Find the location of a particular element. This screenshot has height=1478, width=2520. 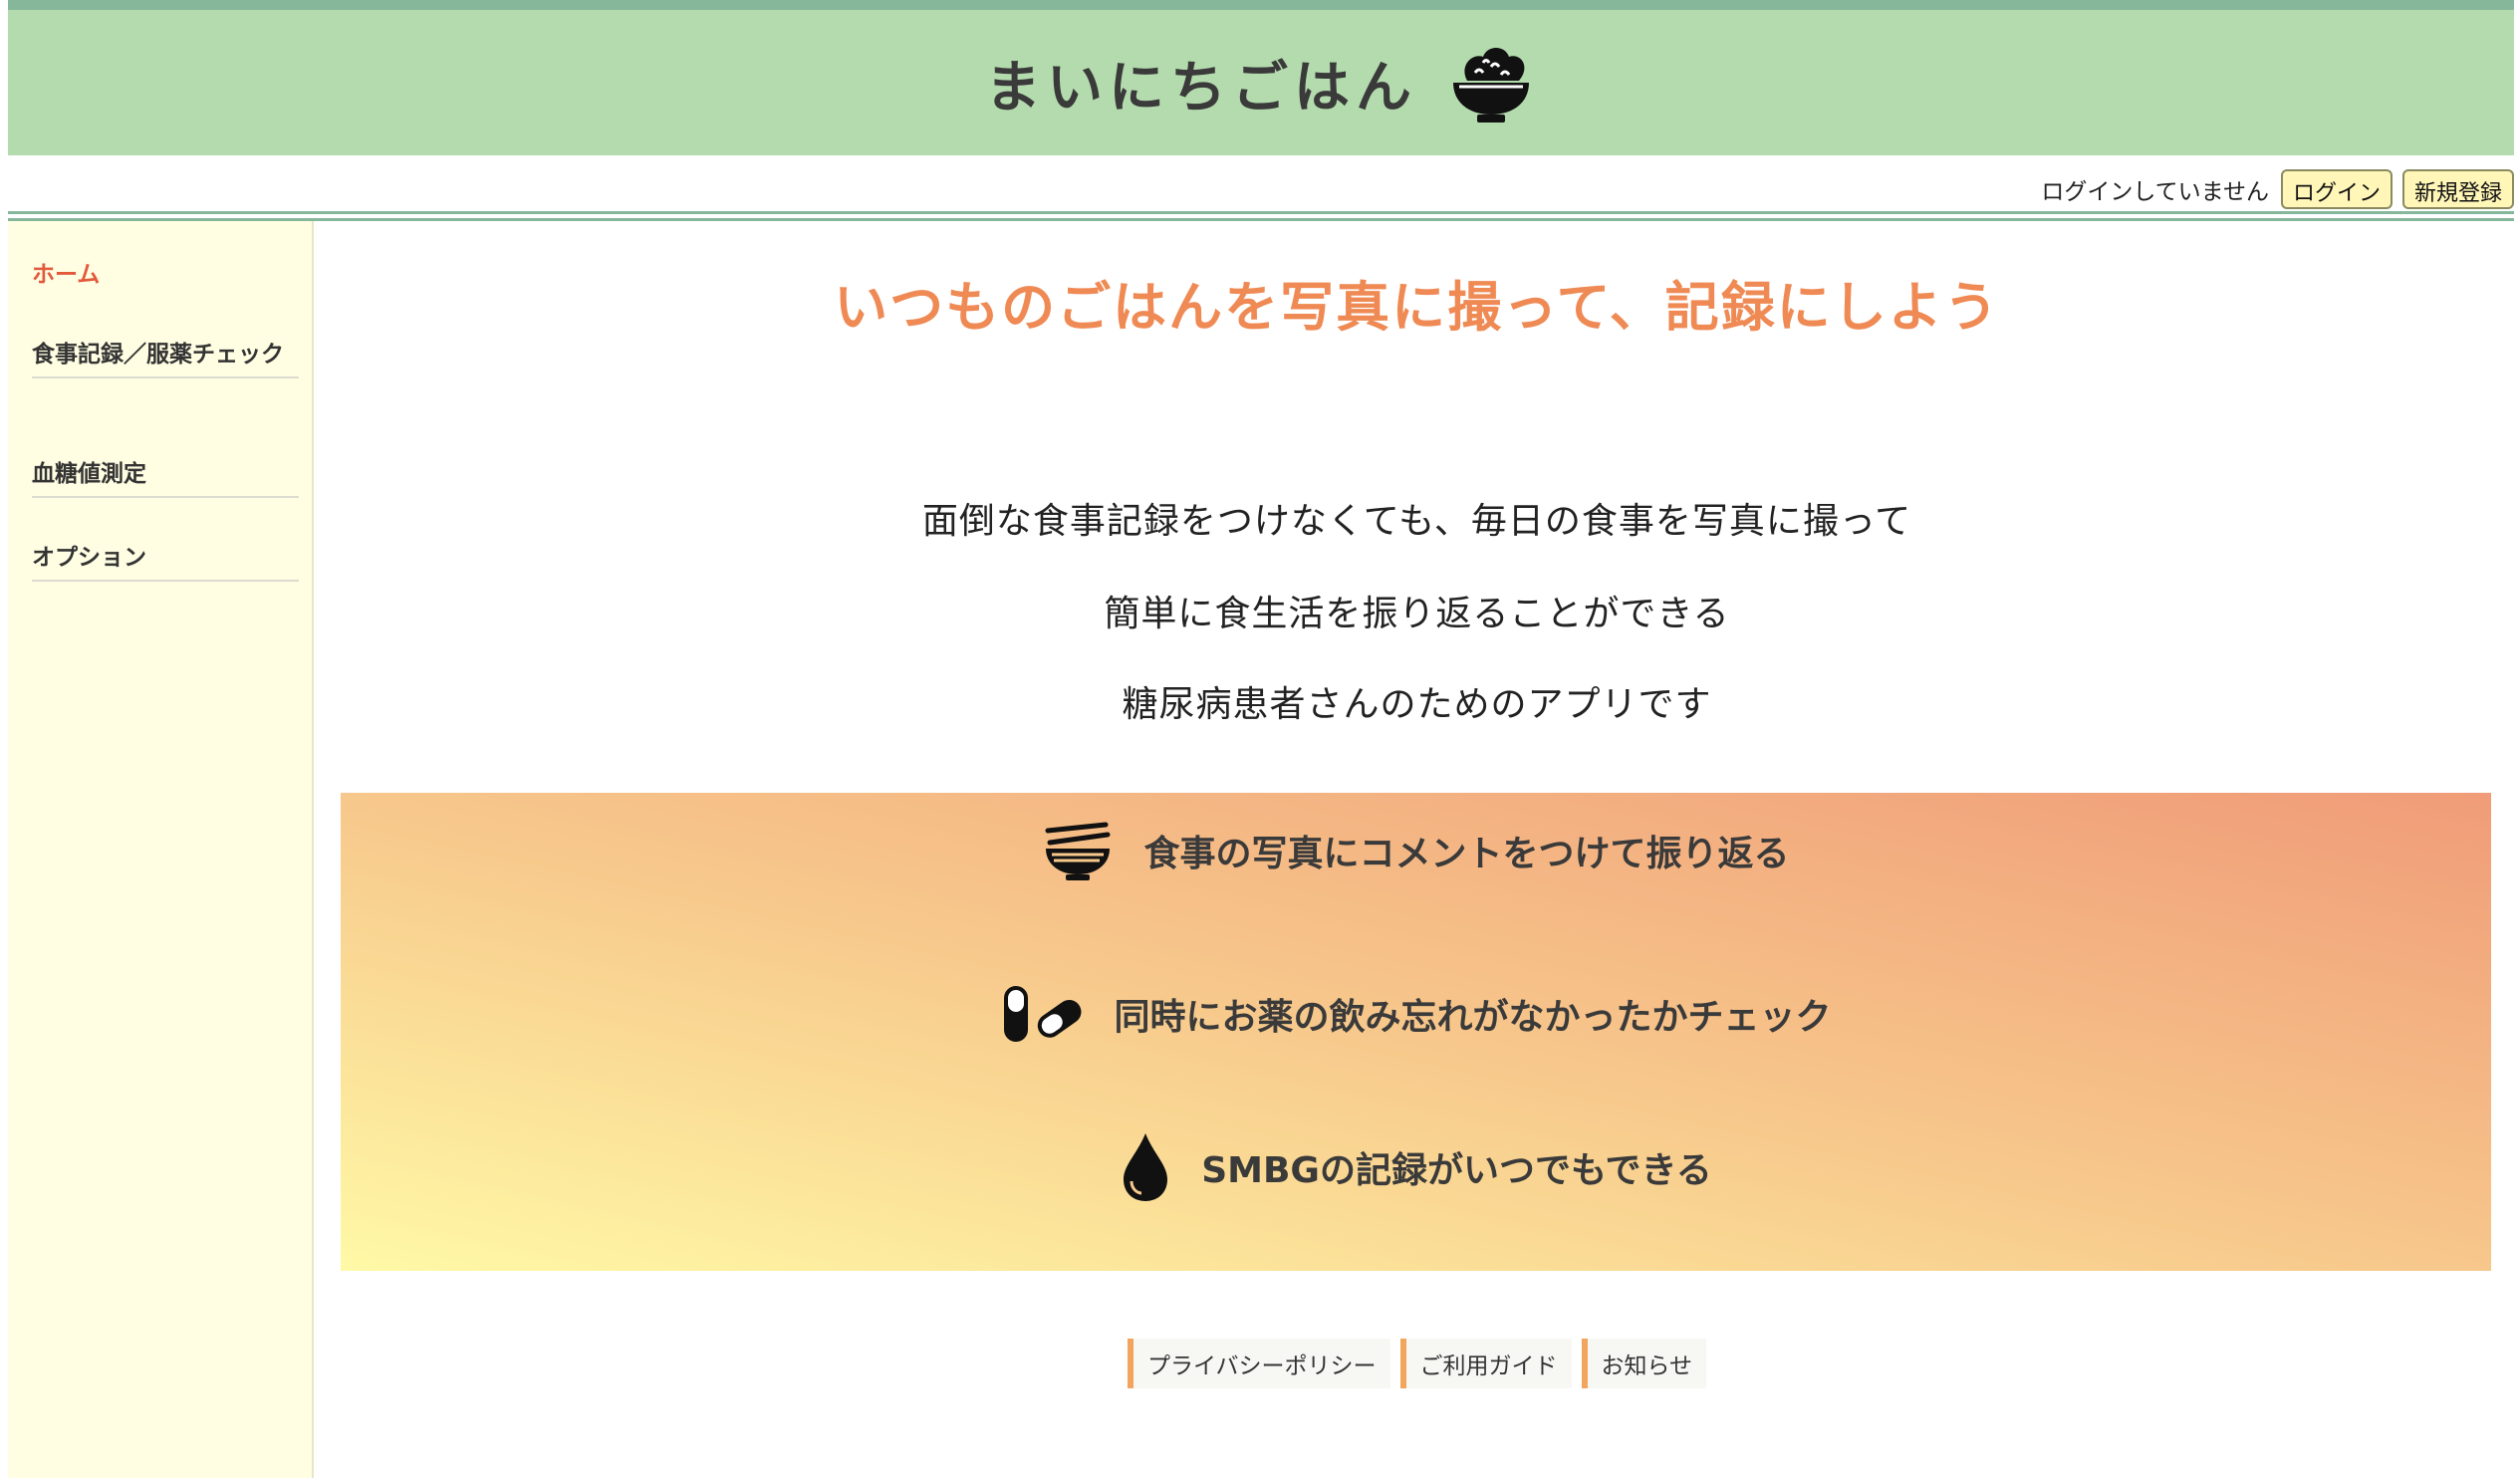

footer-link-news: お知らせ is located at coordinates (1644, 1363).